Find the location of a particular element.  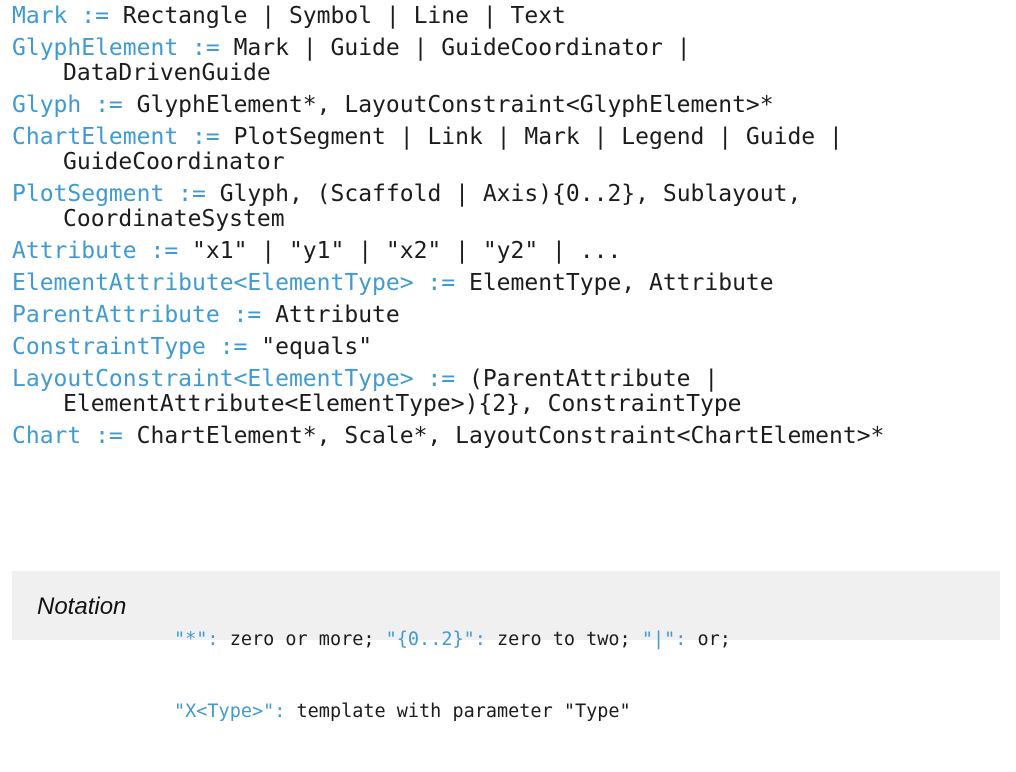

rule-name: GlyphElement := is located at coordinates (116, 48).